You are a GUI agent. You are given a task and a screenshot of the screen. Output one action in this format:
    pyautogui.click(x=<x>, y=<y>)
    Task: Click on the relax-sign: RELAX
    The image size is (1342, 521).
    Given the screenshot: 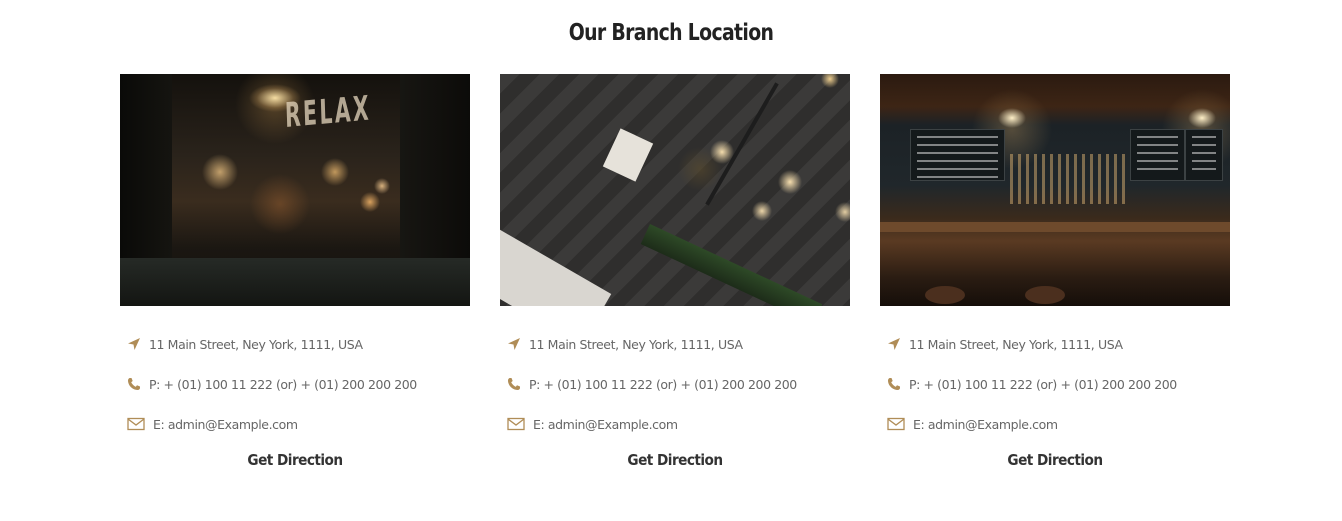 What is the action you would take?
    pyautogui.click(x=328, y=112)
    